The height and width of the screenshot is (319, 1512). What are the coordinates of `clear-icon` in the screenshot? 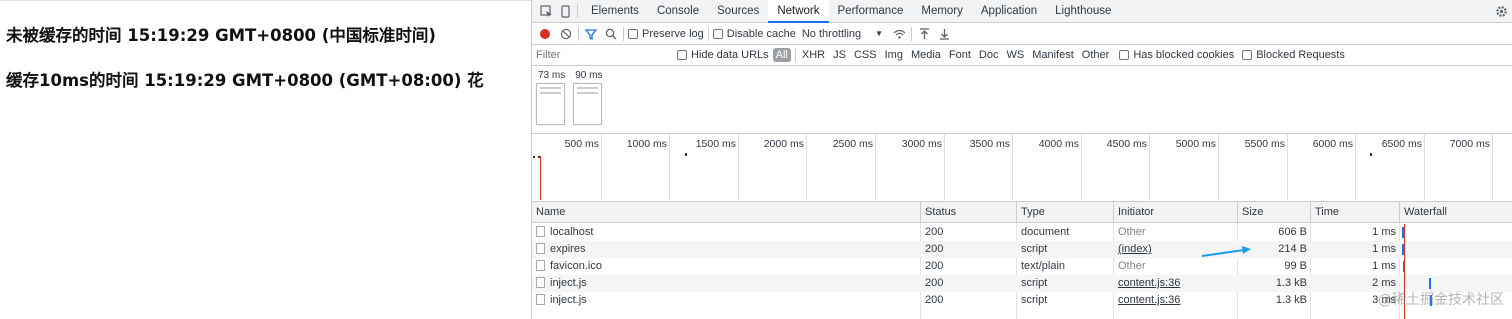 It's located at (566, 34).